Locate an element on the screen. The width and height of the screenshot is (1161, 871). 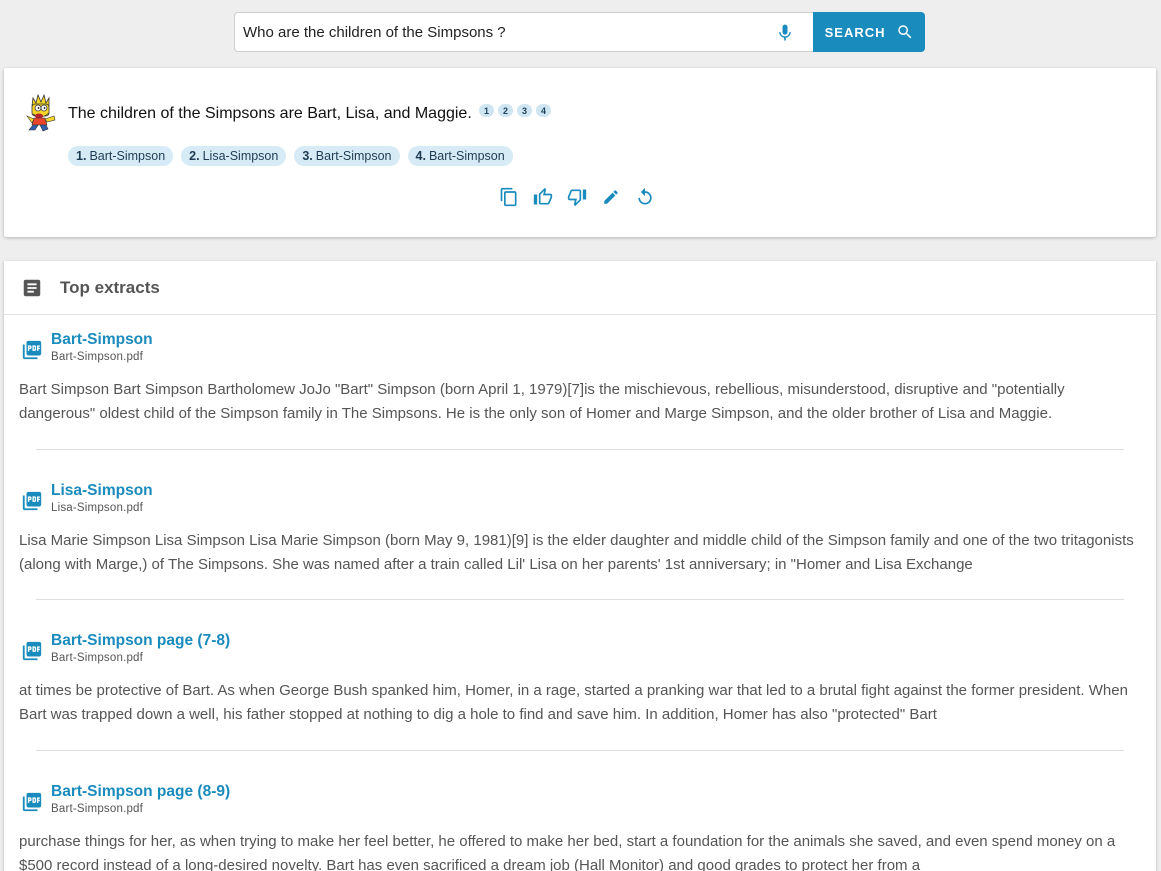
search-button-label: SEARCH is located at coordinates (855, 32).